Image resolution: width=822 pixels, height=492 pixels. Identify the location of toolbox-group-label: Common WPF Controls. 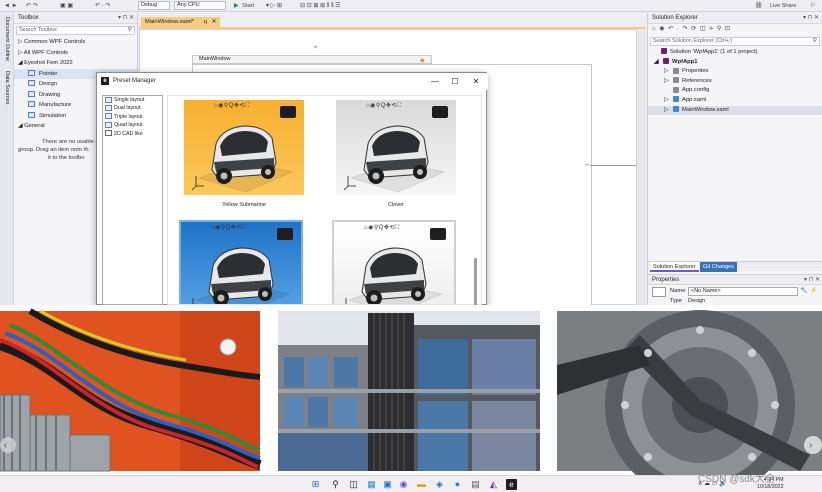
(55, 42).